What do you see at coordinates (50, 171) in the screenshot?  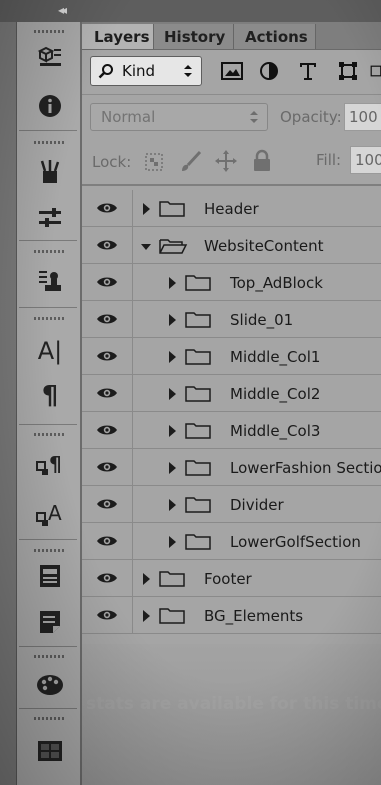 I see `brush-presets-icon` at bounding box center [50, 171].